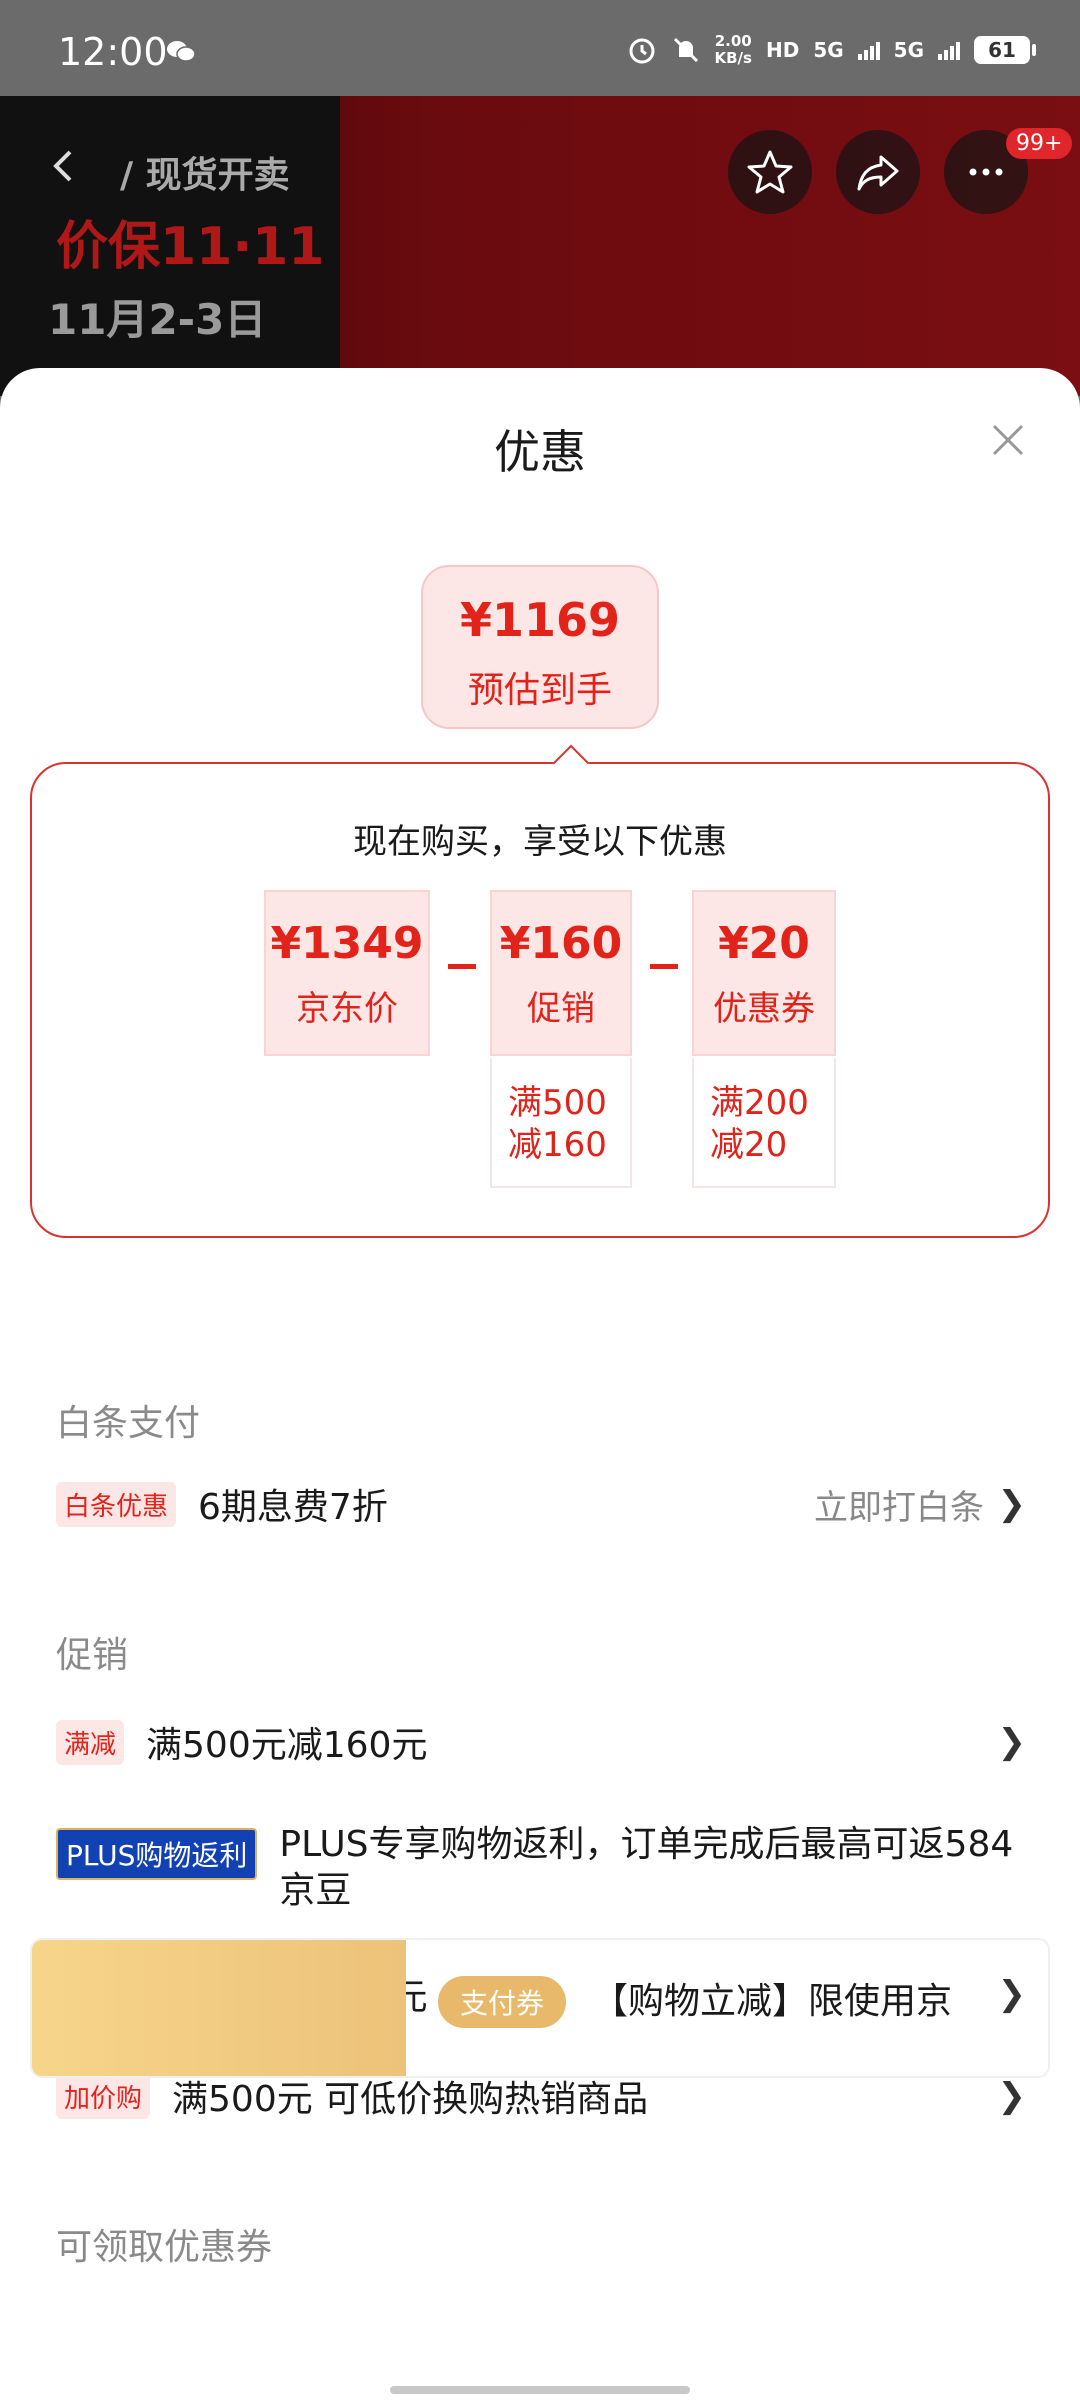  Describe the element at coordinates (1039, 143) in the screenshot. I see `message-badge: 99+` at that location.